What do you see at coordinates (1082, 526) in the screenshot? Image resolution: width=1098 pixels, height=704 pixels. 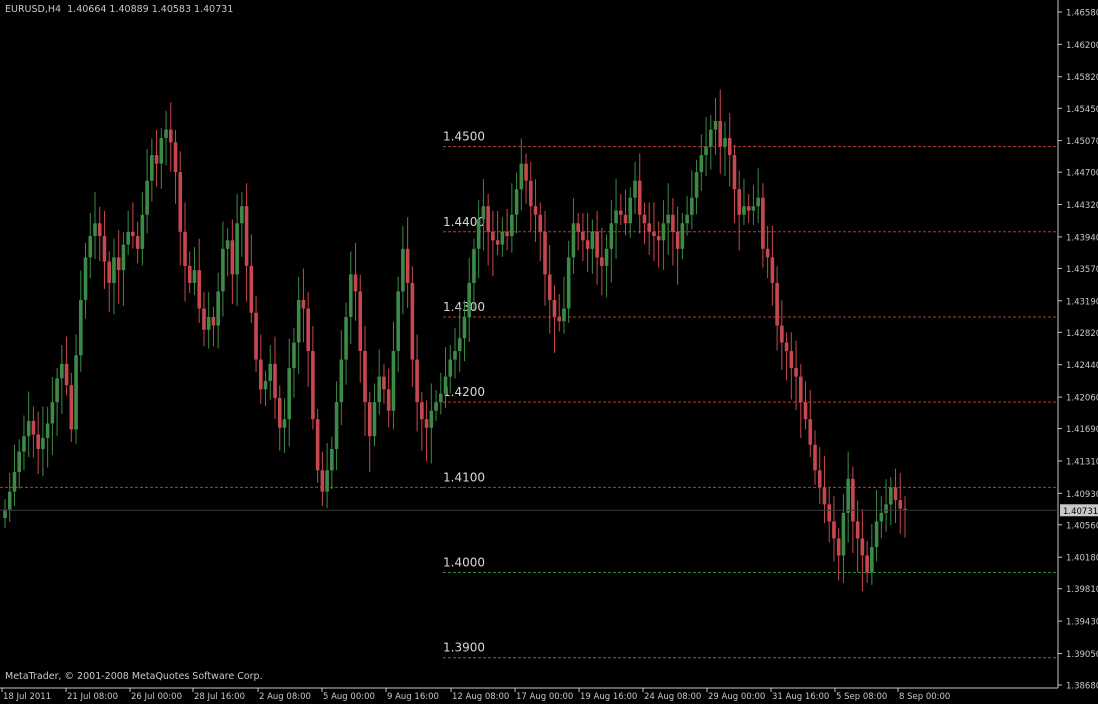 I see `y-tick-label: 1.40560` at bounding box center [1082, 526].